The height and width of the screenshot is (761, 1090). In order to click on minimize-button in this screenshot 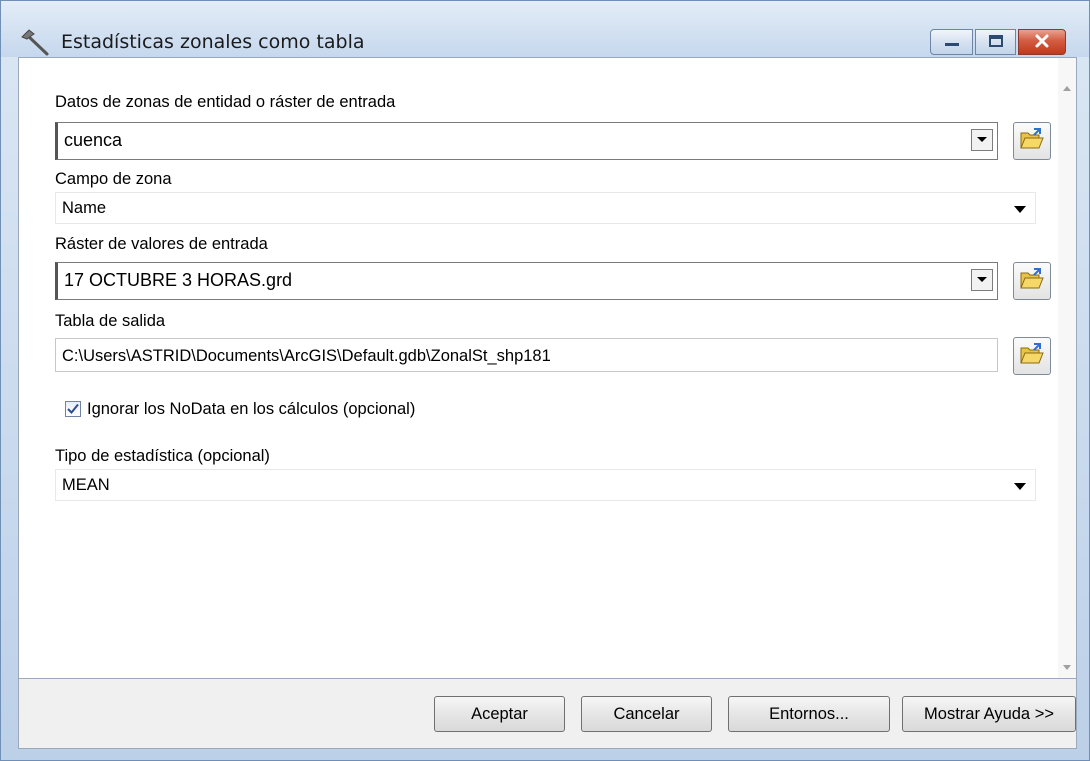, I will do `click(951, 42)`.